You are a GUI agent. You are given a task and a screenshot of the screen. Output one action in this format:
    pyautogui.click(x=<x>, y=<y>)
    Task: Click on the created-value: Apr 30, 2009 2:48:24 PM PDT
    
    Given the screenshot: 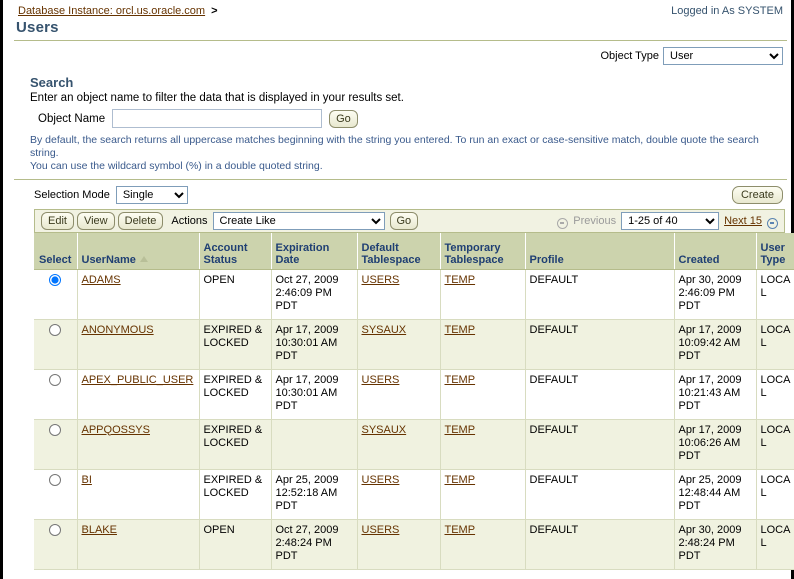 What is the action you would take?
    pyautogui.click(x=710, y=542)
    